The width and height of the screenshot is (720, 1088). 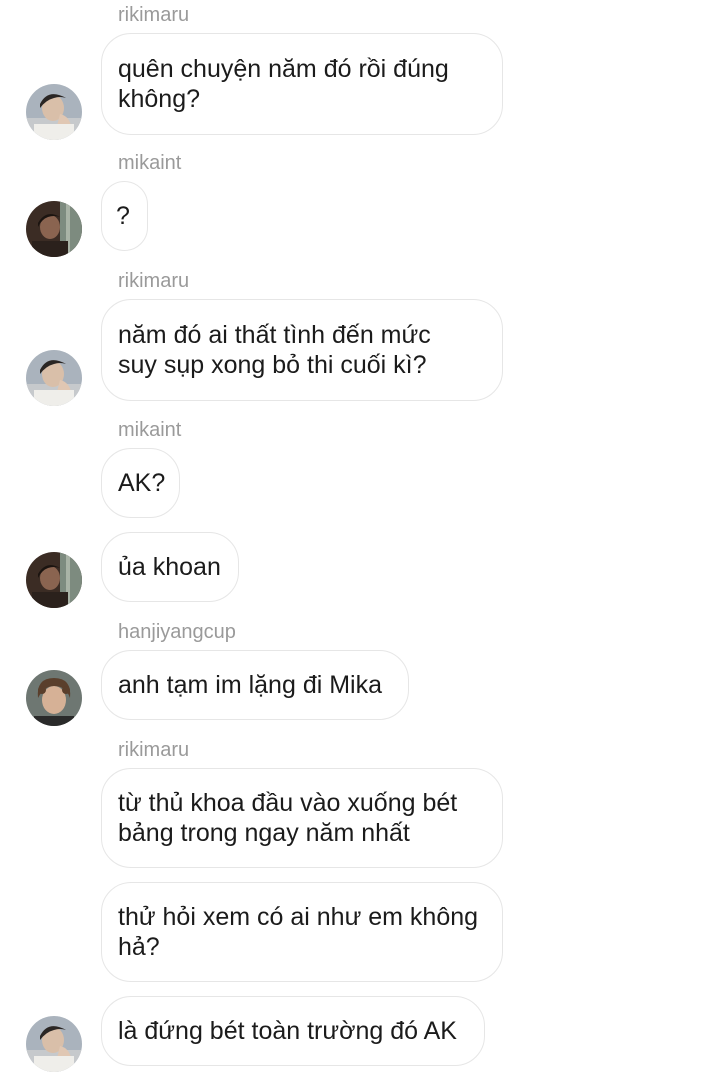 What do you see at coordinates (140, 483) in the screenshot?
I see `message-bubble: AK?` at bounding box center [140, 483].